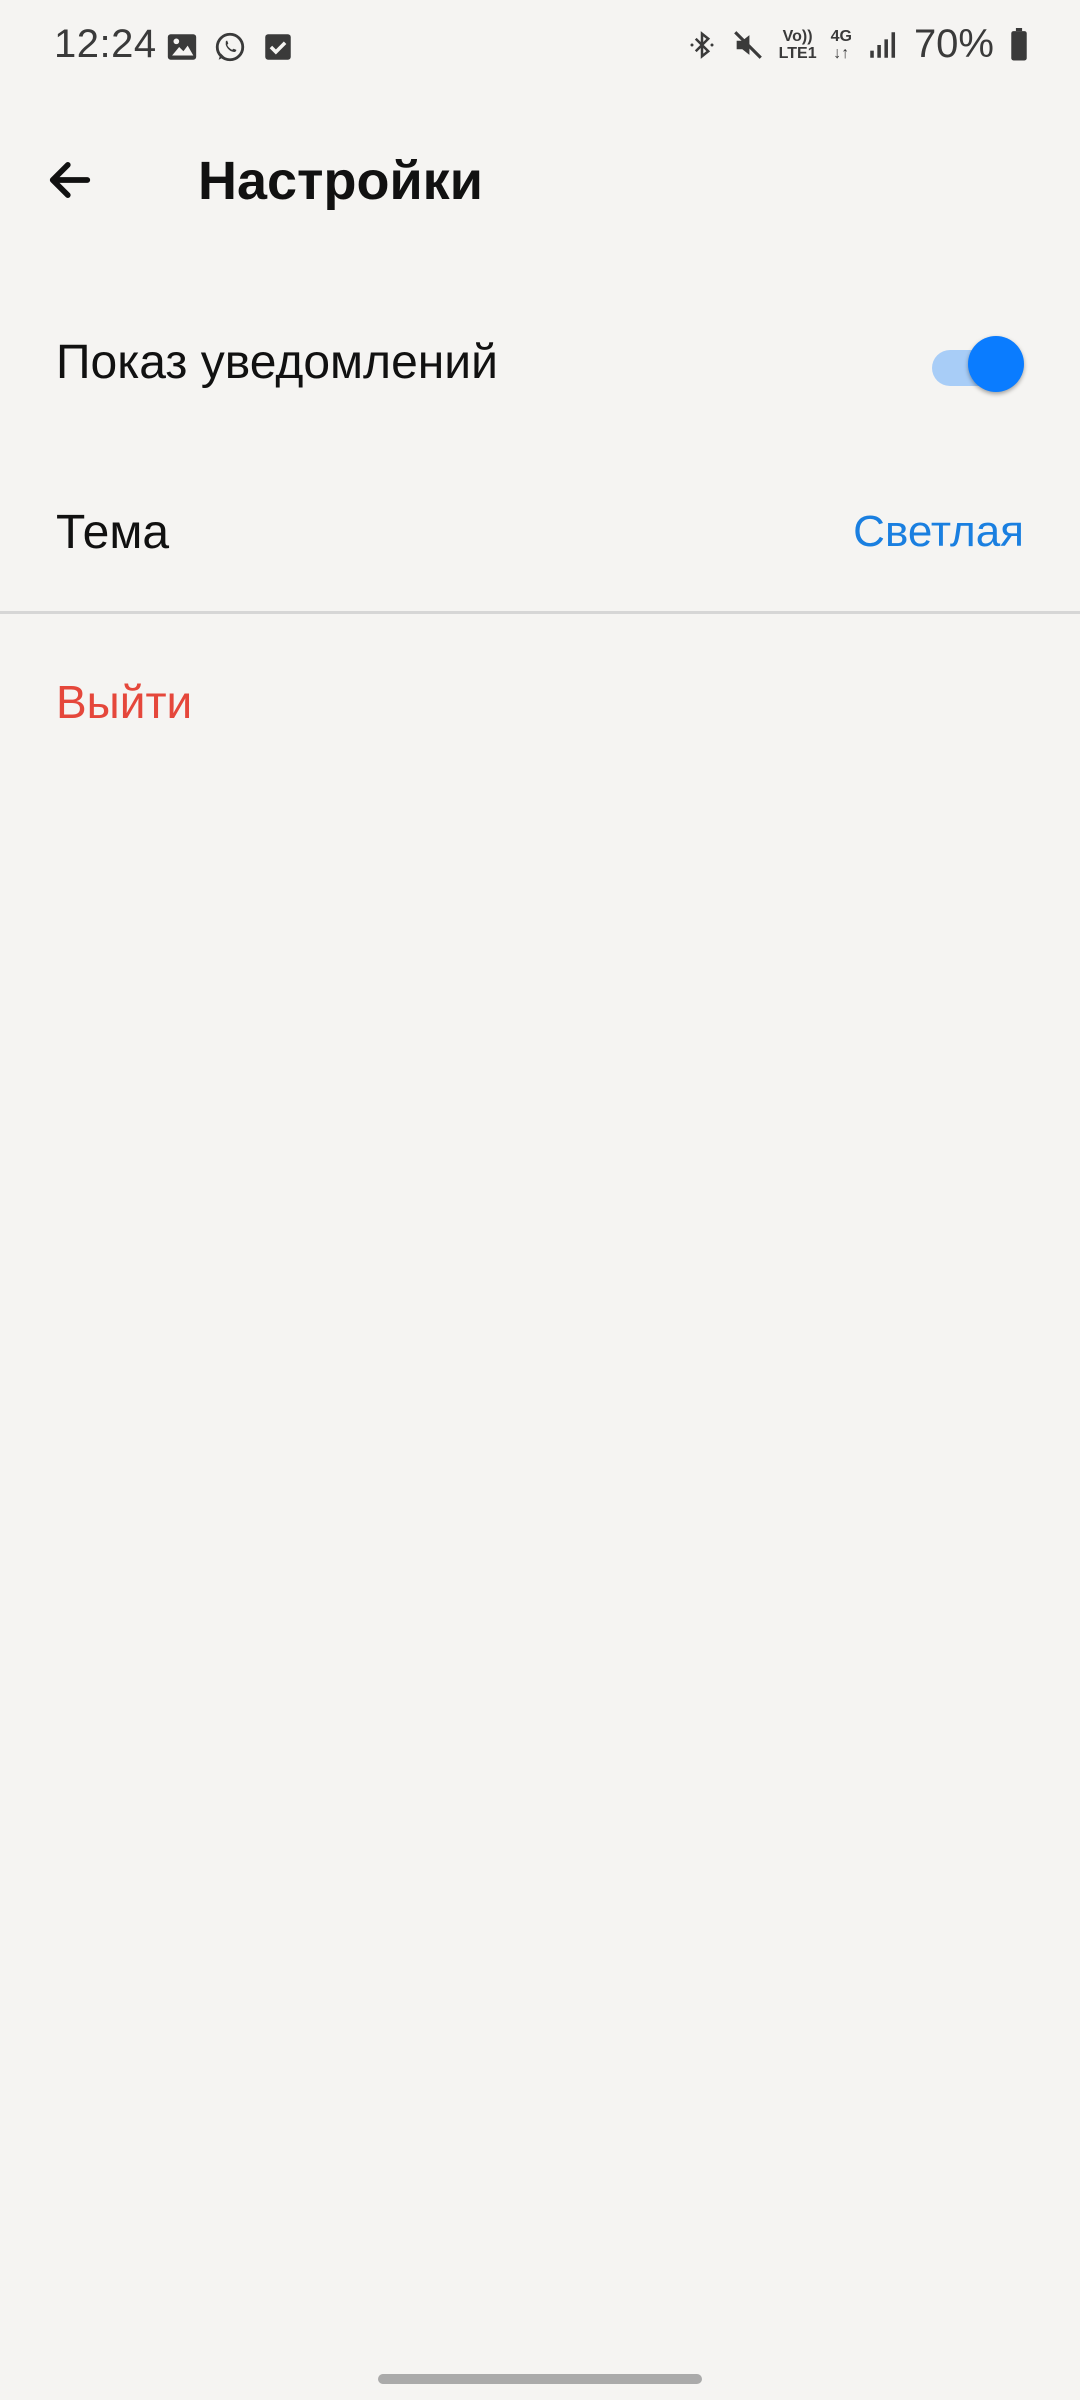  Describe the element at coordinates (858, 44) in the screenshot. I see `system-icons: Vo)) LTE1 4G ↓↑ 70%` at that location.